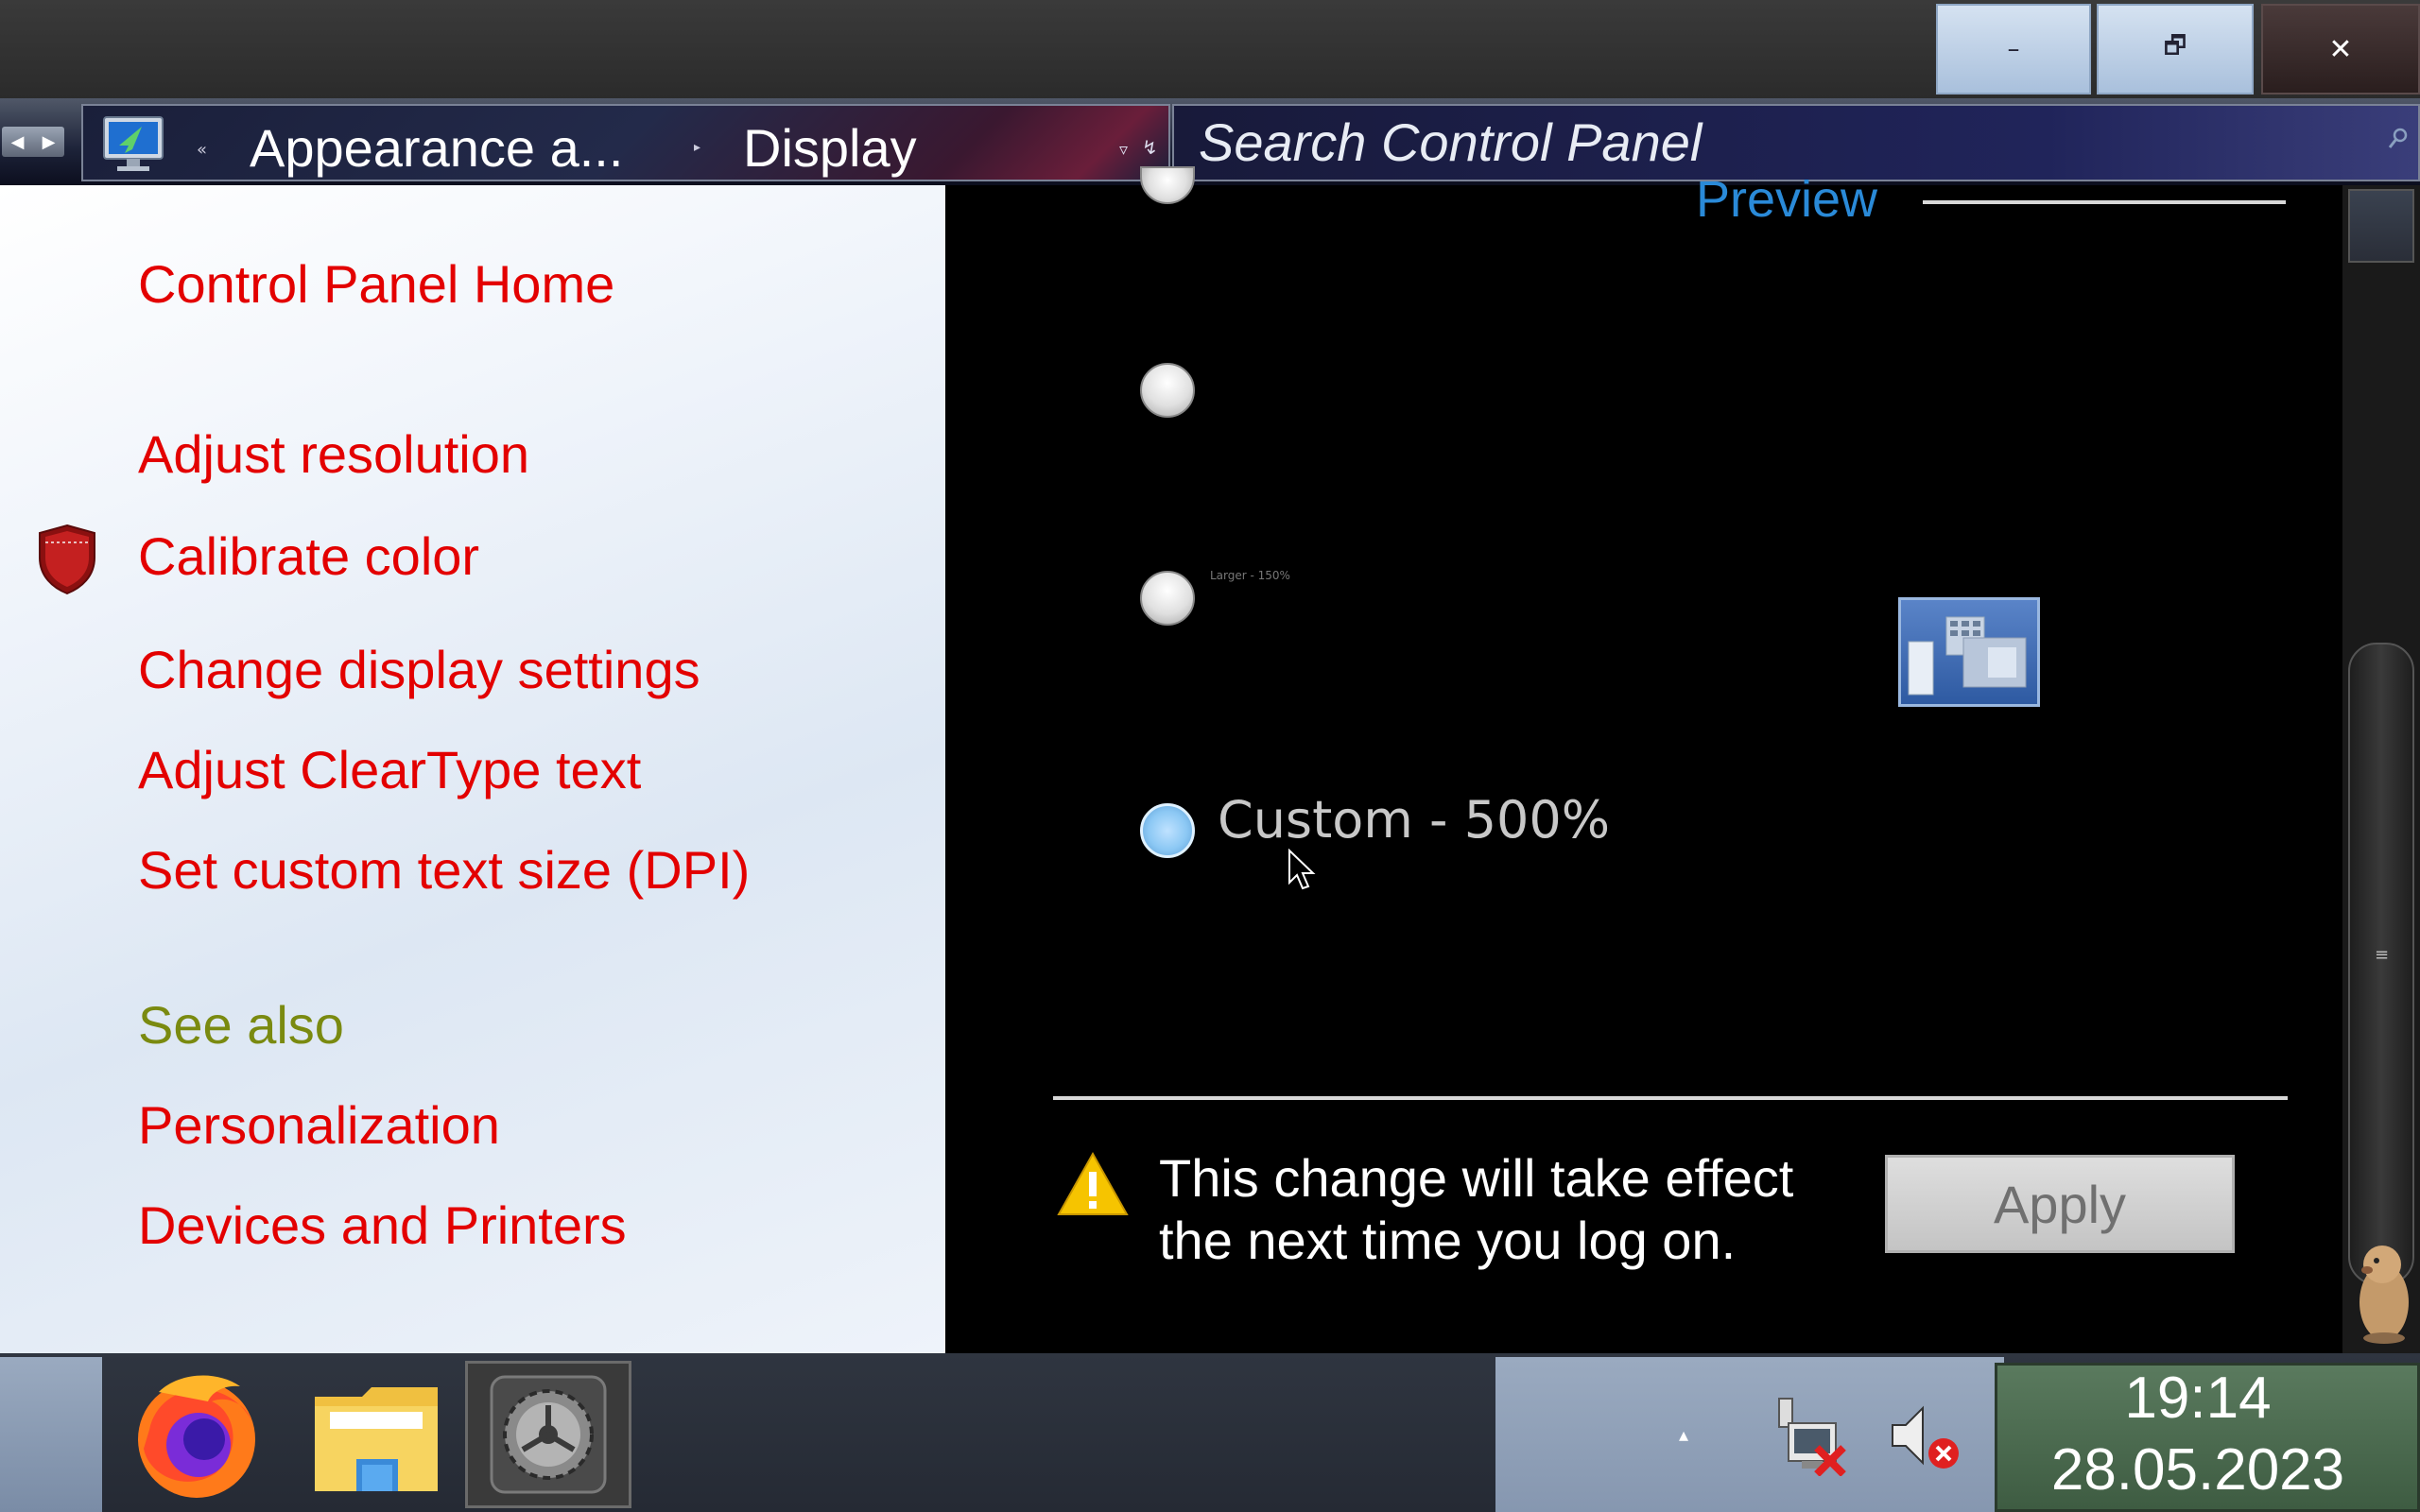  Describe the element at coordinates (1167, 830) in the screenshot. I see `custom-size-radio` at that location.